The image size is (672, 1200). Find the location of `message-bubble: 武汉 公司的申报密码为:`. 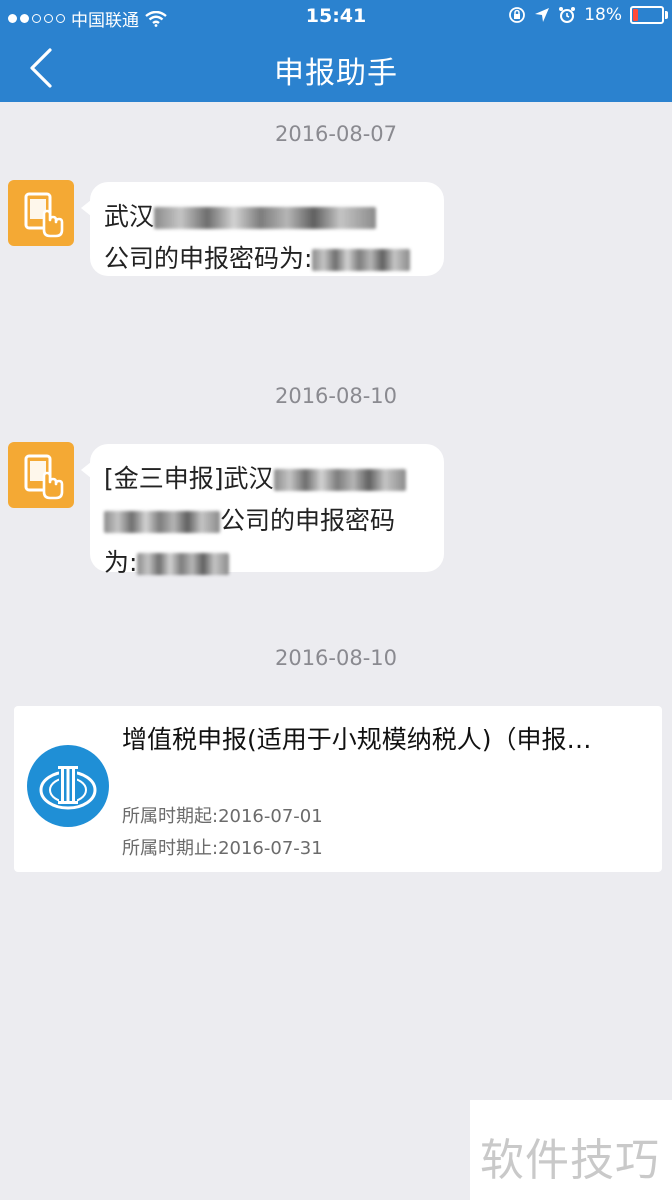

message-bubble: 武汉 公司的申报密码为: is located at coordinates (262, 229).